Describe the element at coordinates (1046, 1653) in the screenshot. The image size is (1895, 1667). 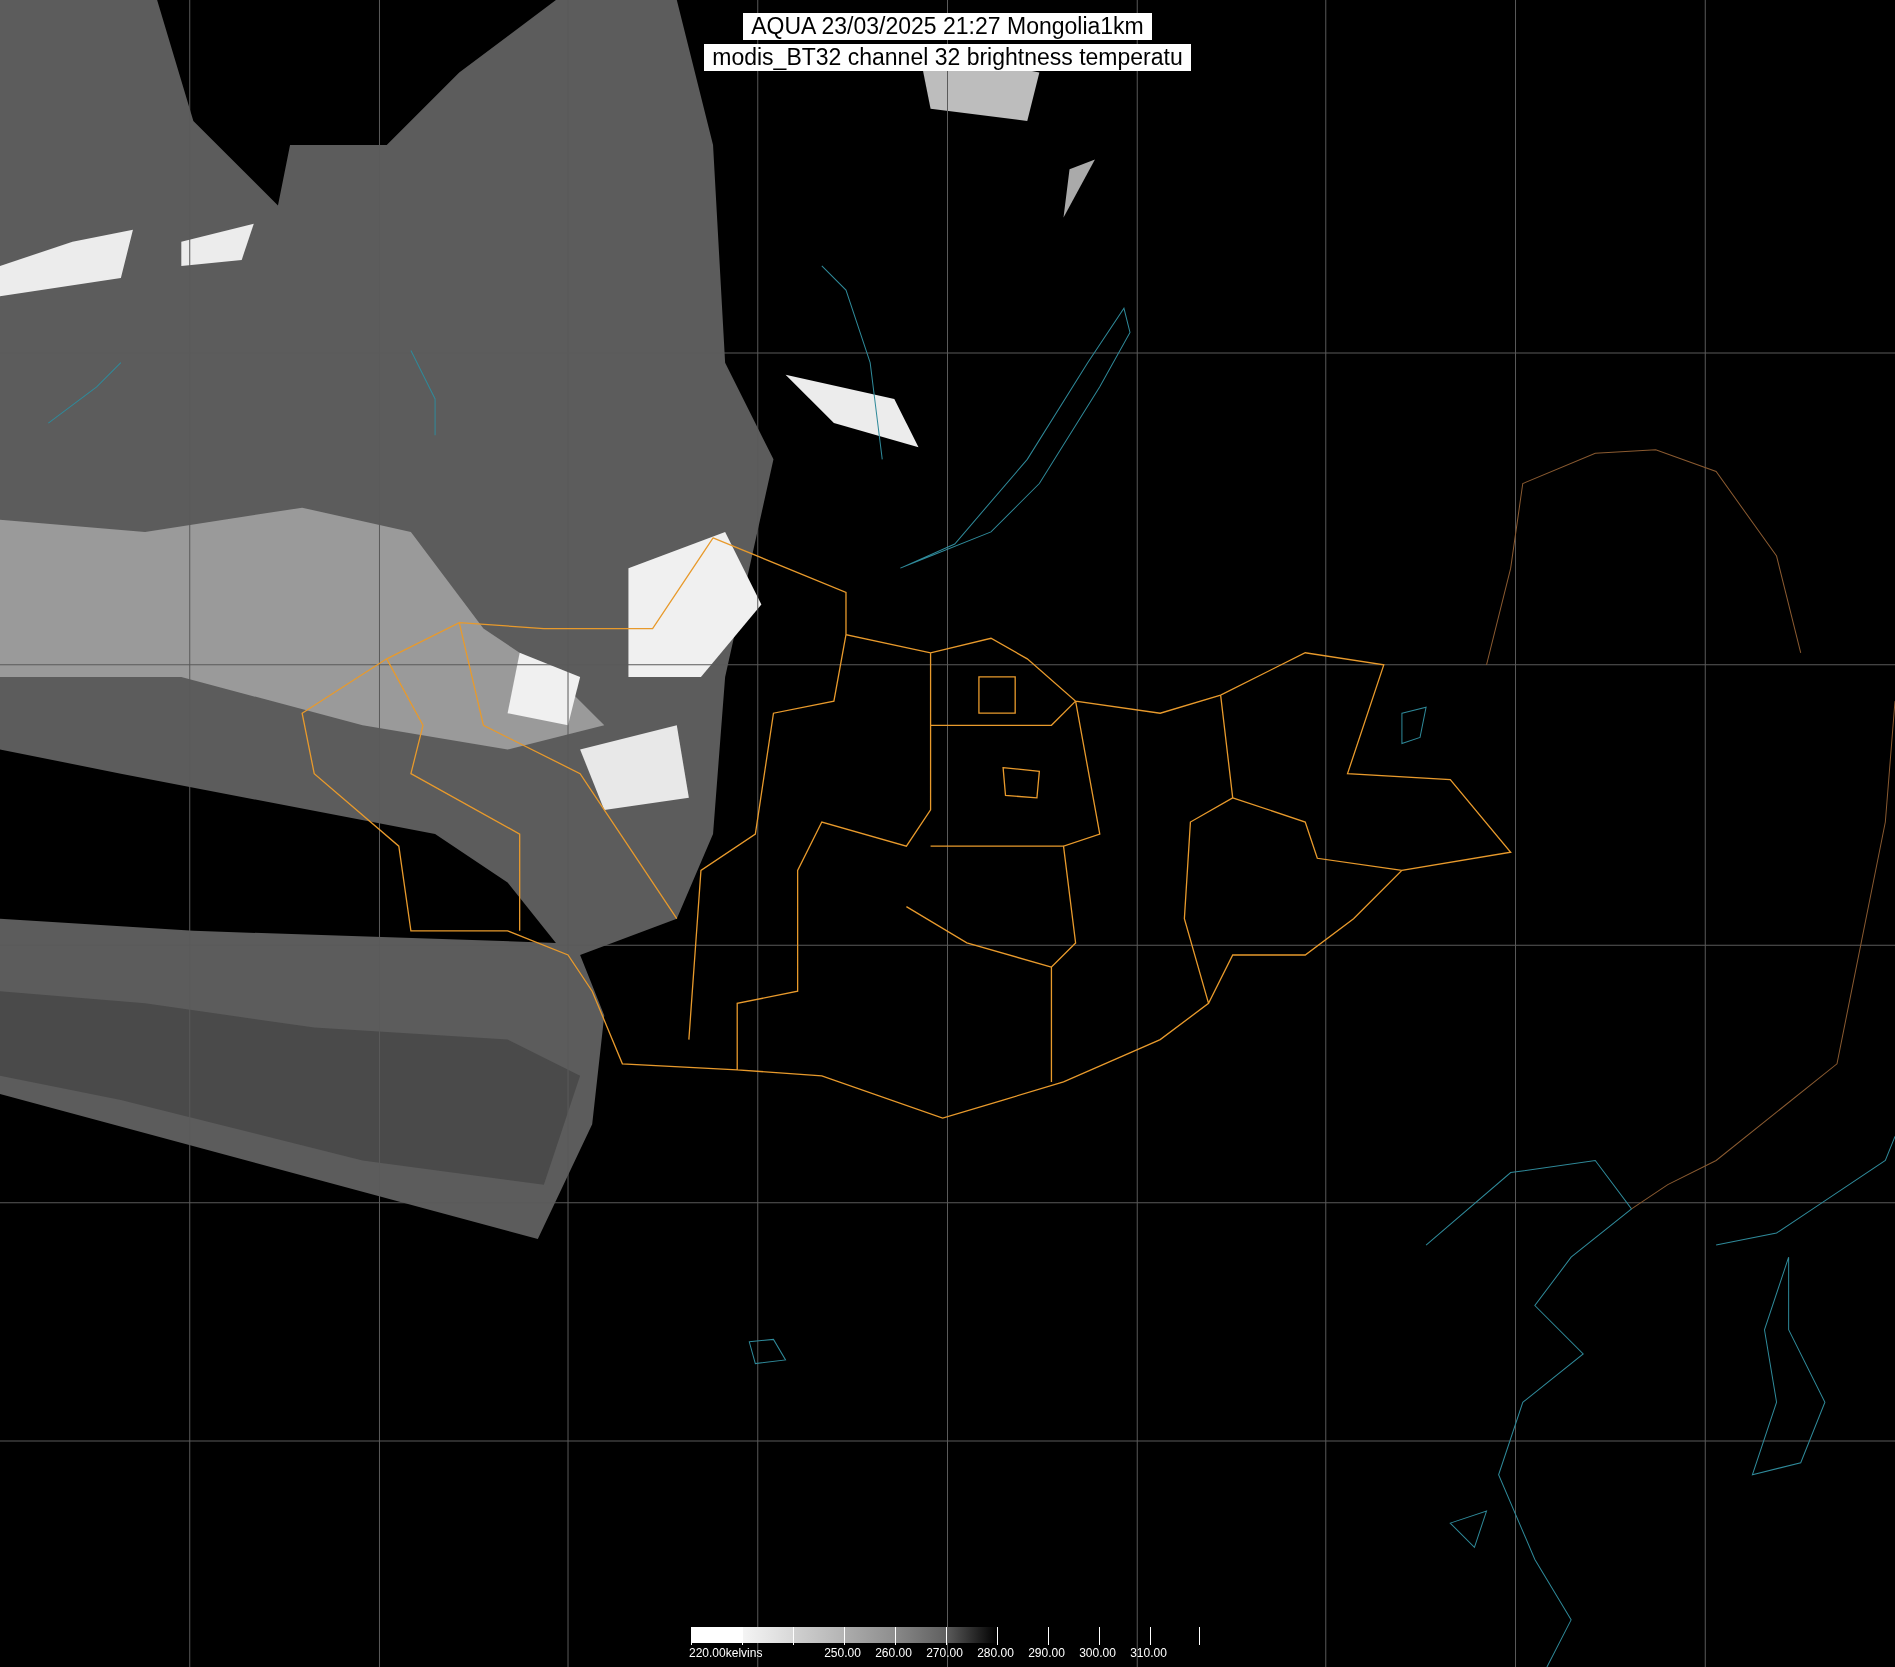
I see `colorbar-label: 290.00` at that location.